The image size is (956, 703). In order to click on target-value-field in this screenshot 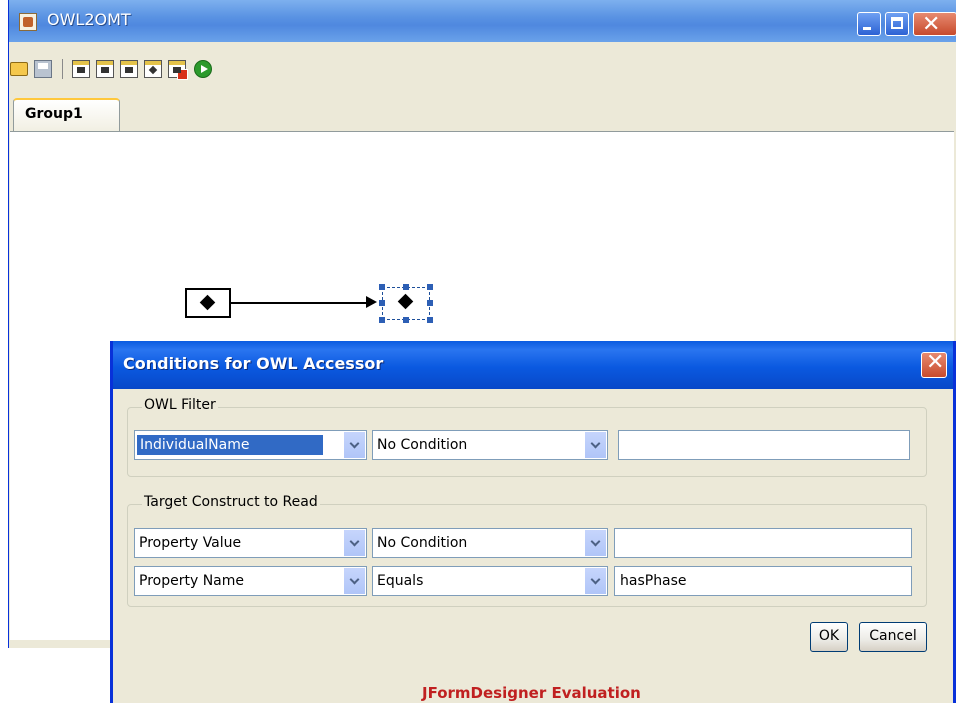, I will do `click(763, 543)`.